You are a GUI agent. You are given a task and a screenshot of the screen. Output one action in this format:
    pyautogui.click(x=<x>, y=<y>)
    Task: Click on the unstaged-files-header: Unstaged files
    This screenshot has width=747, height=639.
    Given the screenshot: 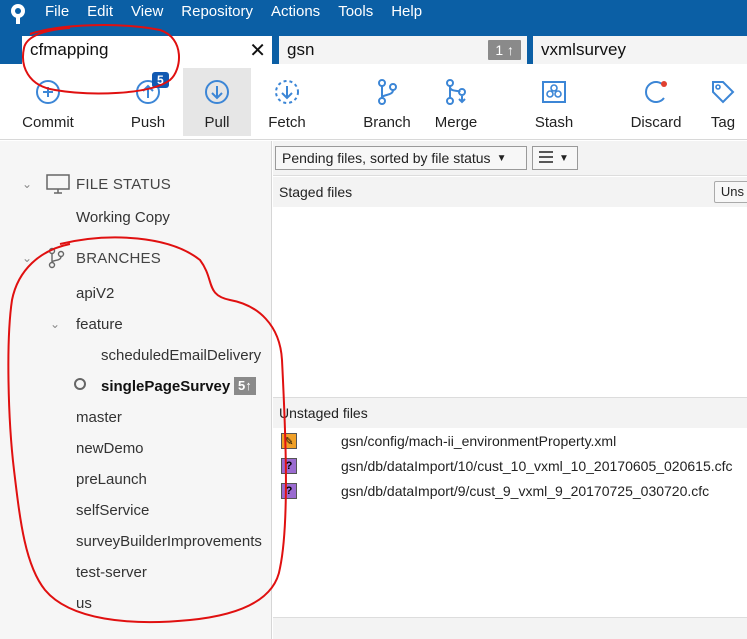 What is the action you would take?
    pyautogui.click(x=510, y=413)
    